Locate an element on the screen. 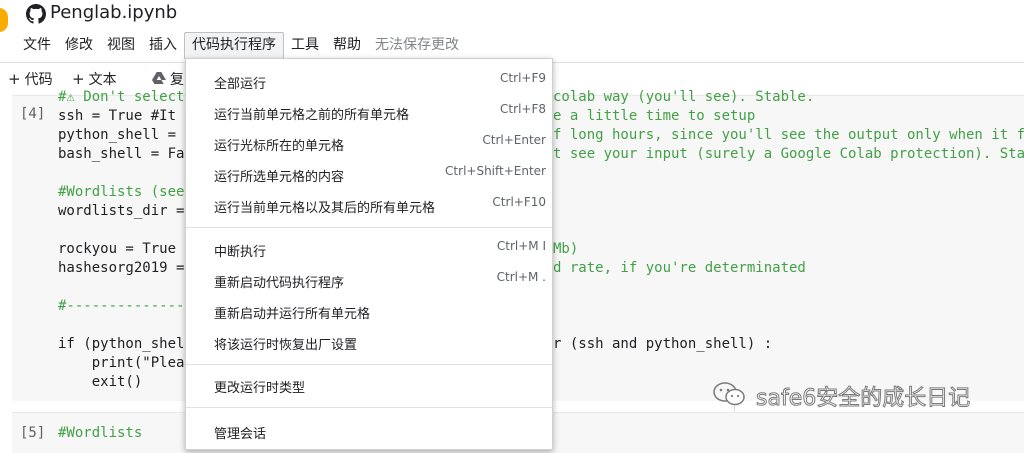  menu-item-shortcut: Ctrl+M . is located at coordinates (521, 277).